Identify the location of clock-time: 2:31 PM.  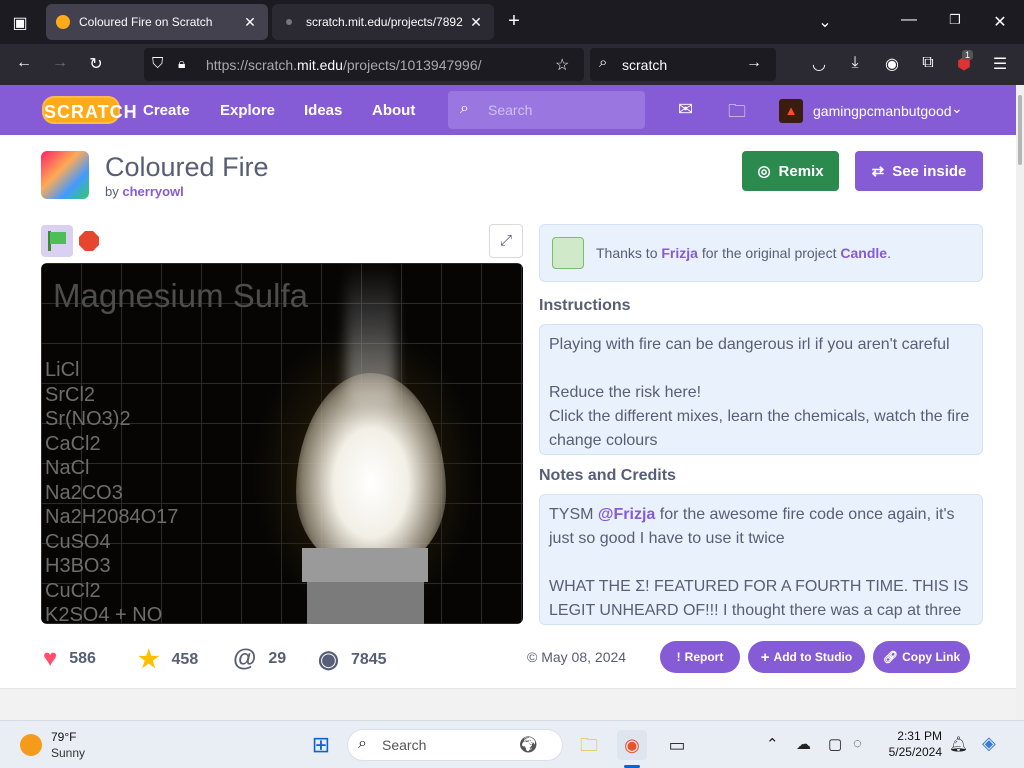
(919, 736).